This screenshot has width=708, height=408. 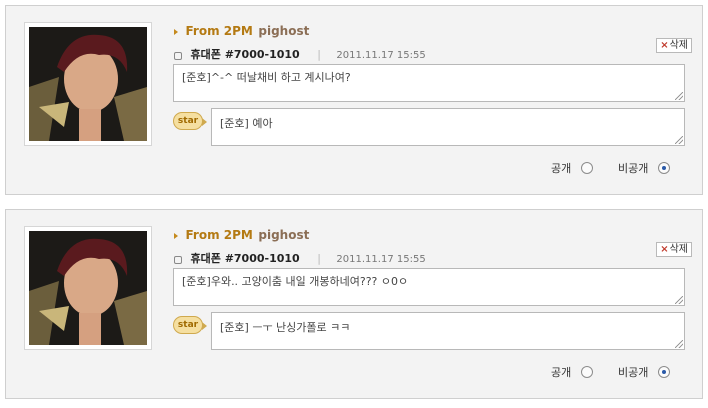 What do you see at coordinates (246, 123) in the screenshot?
I see `reply-text: [준호] 예아` at bounding box center [246, 123].